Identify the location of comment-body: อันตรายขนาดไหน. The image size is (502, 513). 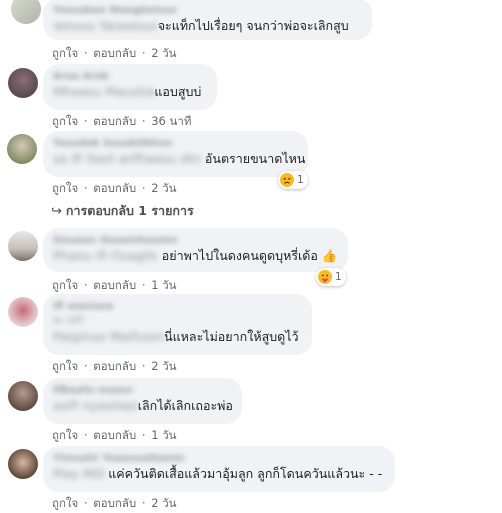
(255, 158).